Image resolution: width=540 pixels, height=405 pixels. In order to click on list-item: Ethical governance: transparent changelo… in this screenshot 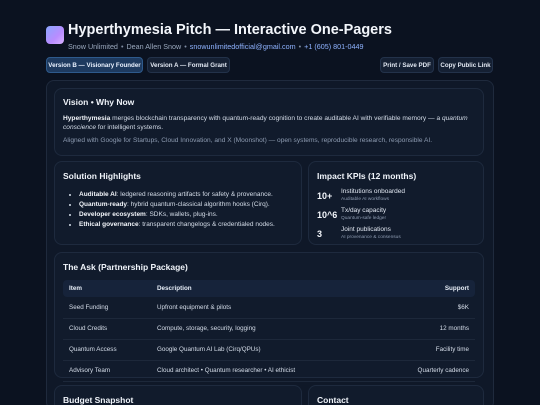, I will do `click(186, 225)`.